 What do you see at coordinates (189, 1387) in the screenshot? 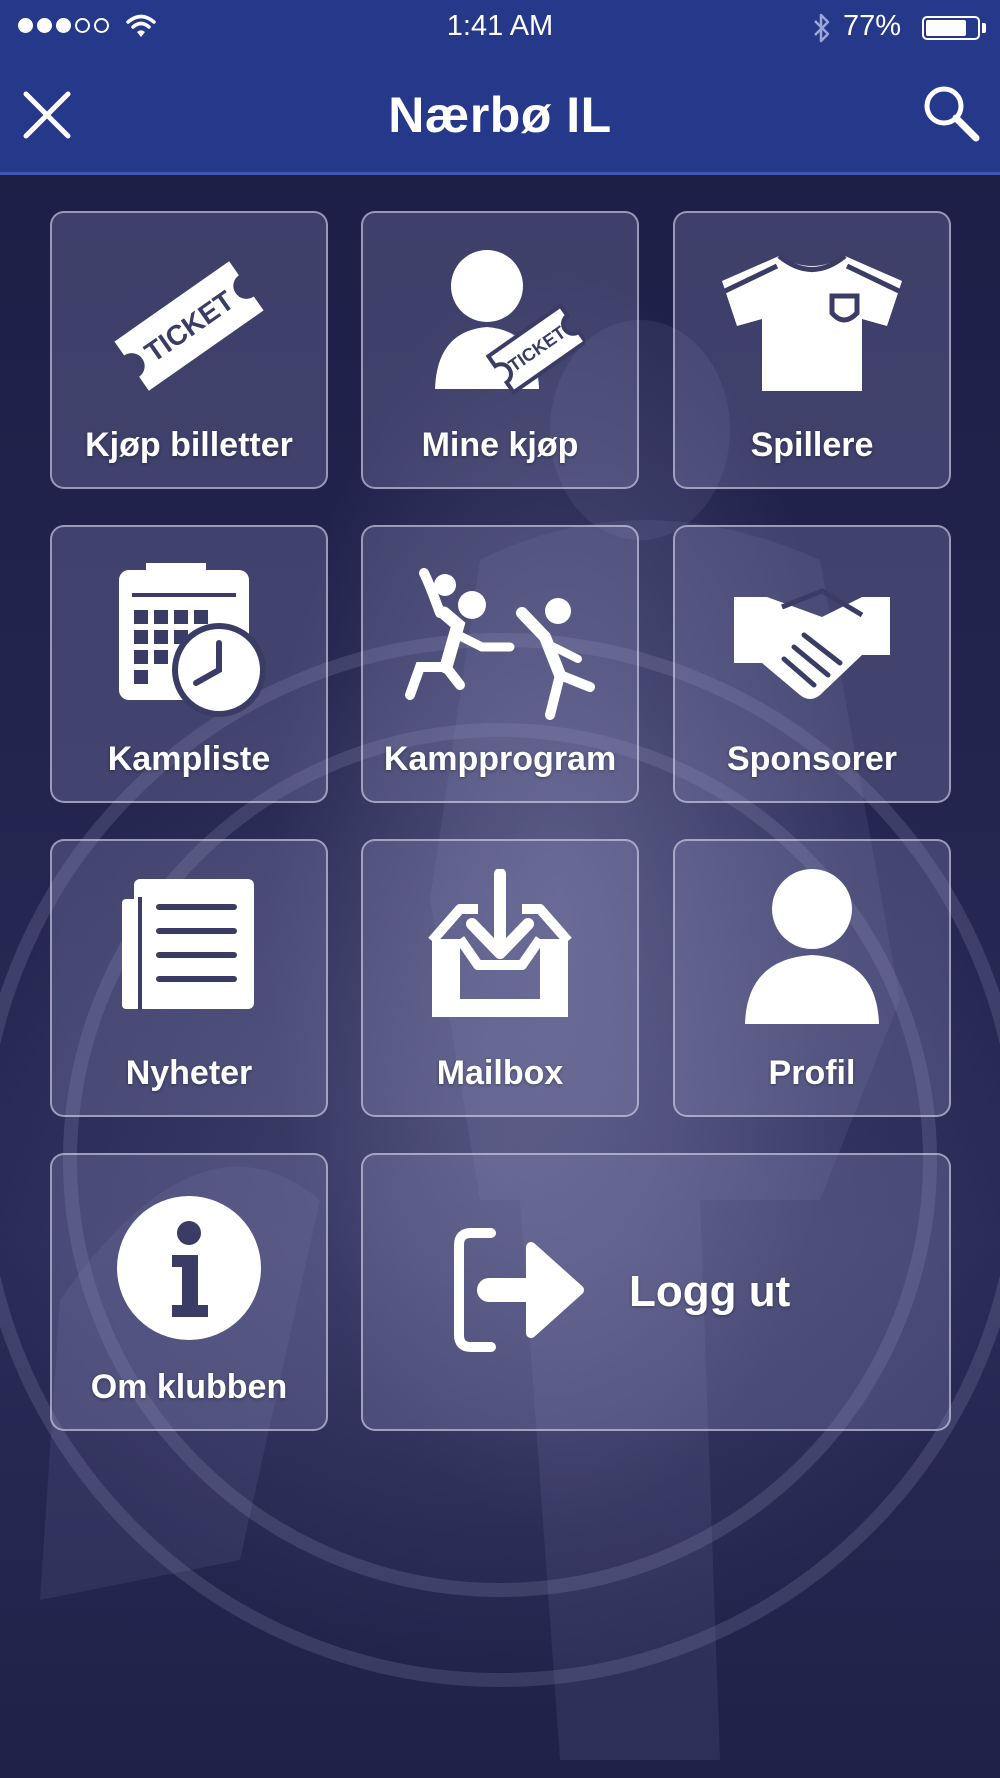
I see `menu-item-label: Om klubben` at bounding box center [189, 1387].